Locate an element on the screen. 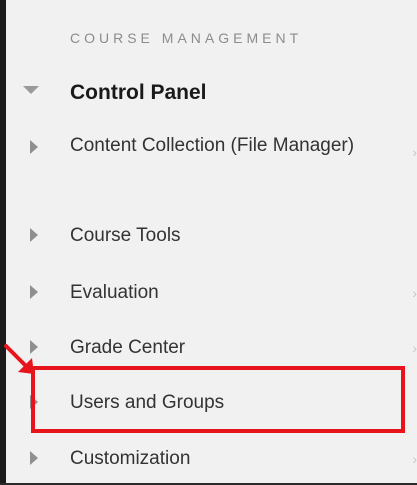 The image size is (417, 485). sidebar-item-label: Customization is located at coordinates (130, 458).